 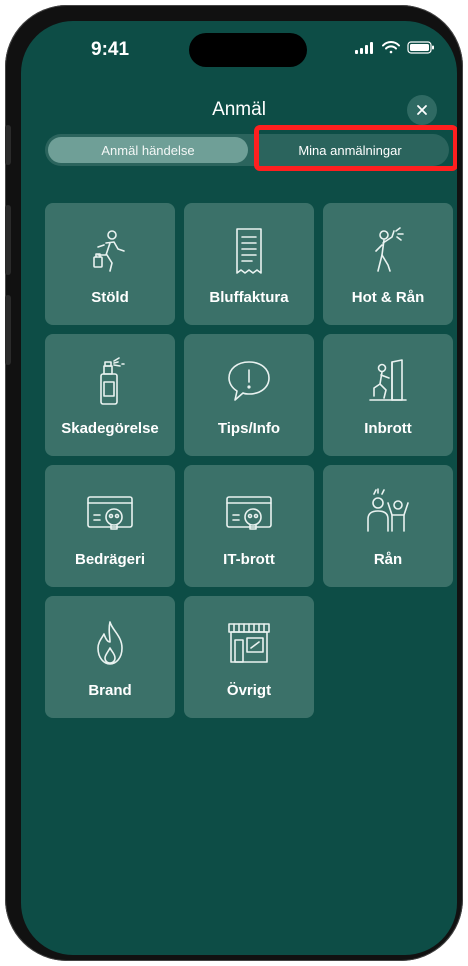 What do you see at coordinates (8, 330) in the screenshot?
I see `side-button-volume-down` at bounding box center [8, 330].